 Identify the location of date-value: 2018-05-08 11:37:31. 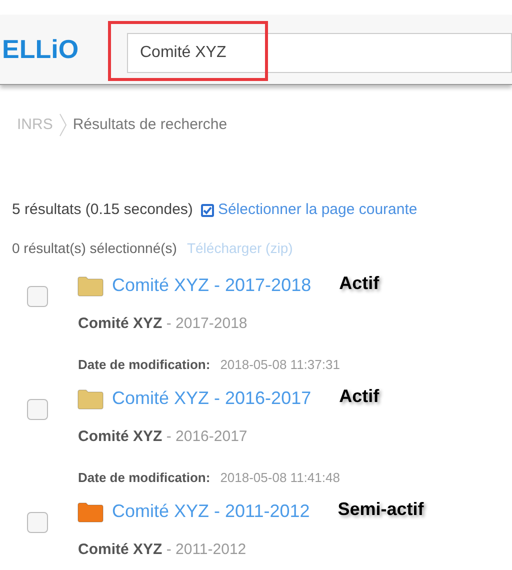
(280, 365).